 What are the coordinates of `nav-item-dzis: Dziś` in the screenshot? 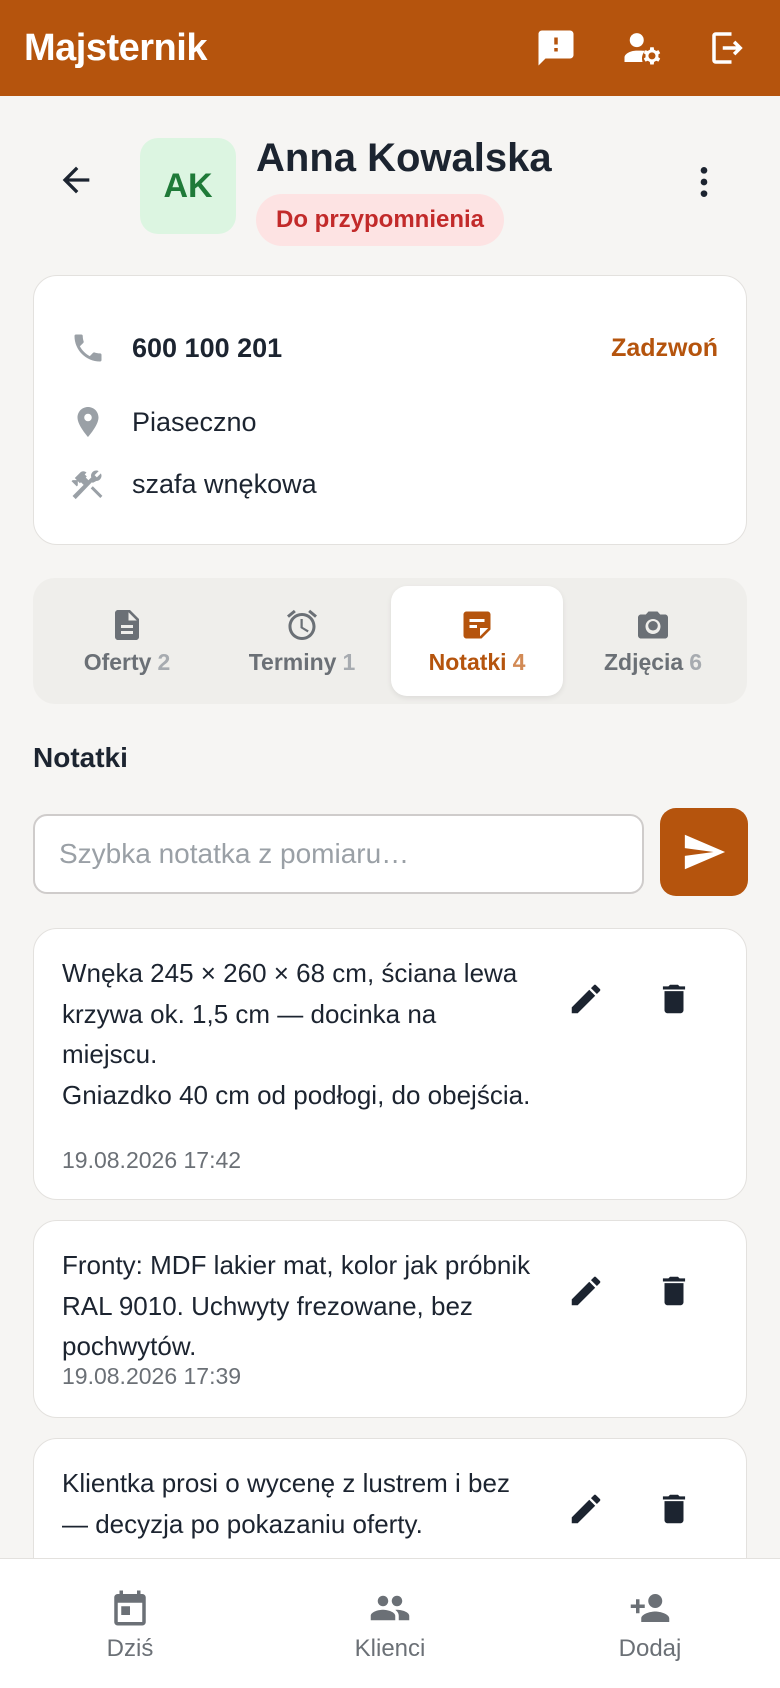 It's located at (130, 1625).